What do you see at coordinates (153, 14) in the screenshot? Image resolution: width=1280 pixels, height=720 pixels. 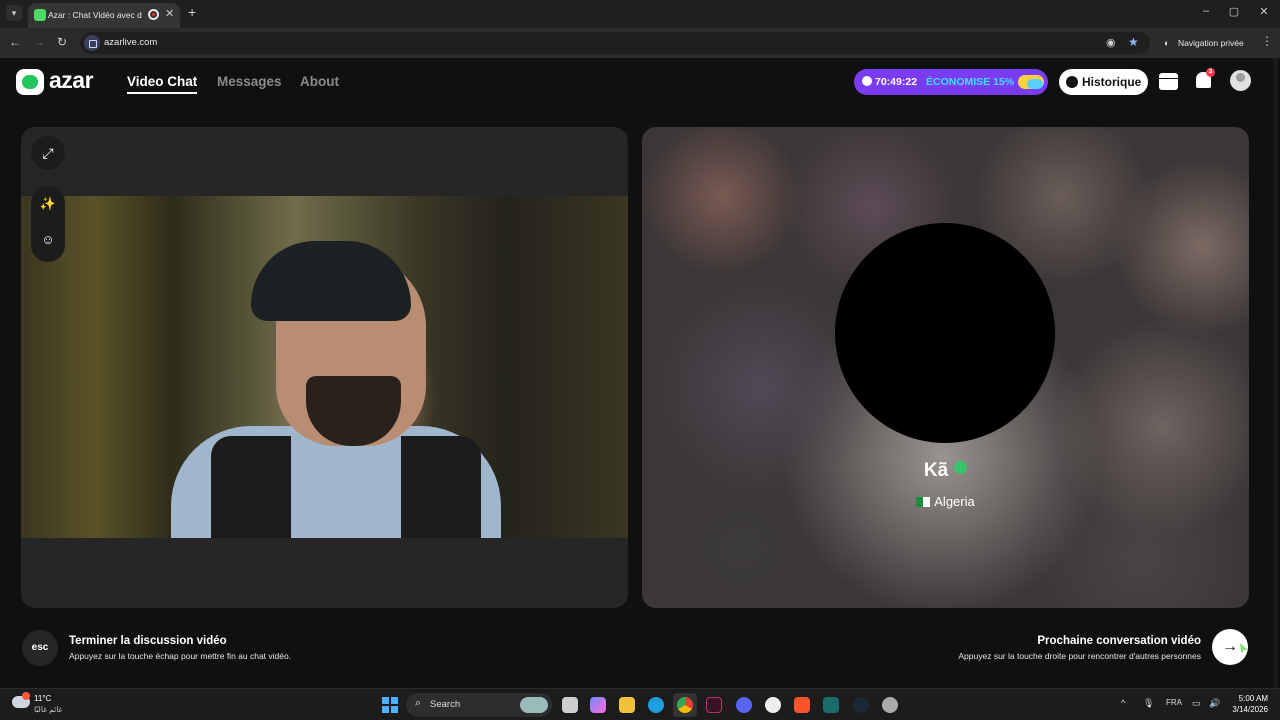 I see `recording-icon` at bounding box center [153, 14].